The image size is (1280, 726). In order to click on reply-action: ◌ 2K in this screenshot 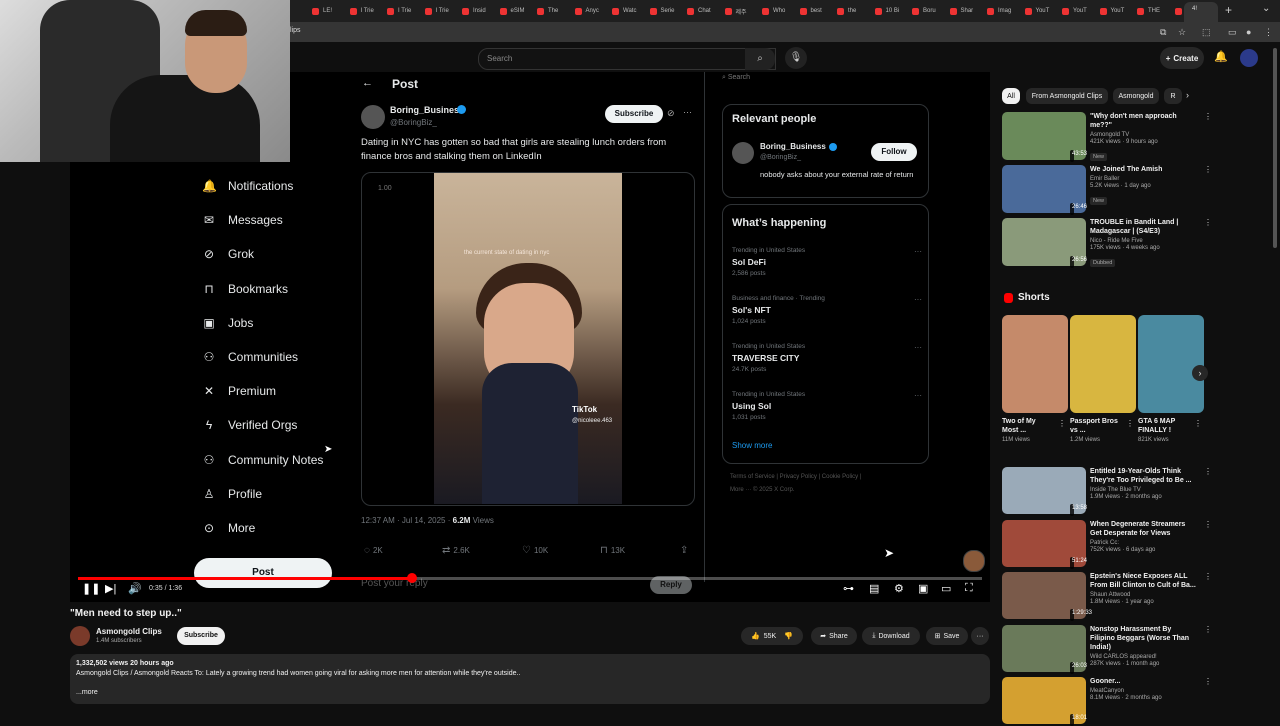, I will do `click(373, 550)`.